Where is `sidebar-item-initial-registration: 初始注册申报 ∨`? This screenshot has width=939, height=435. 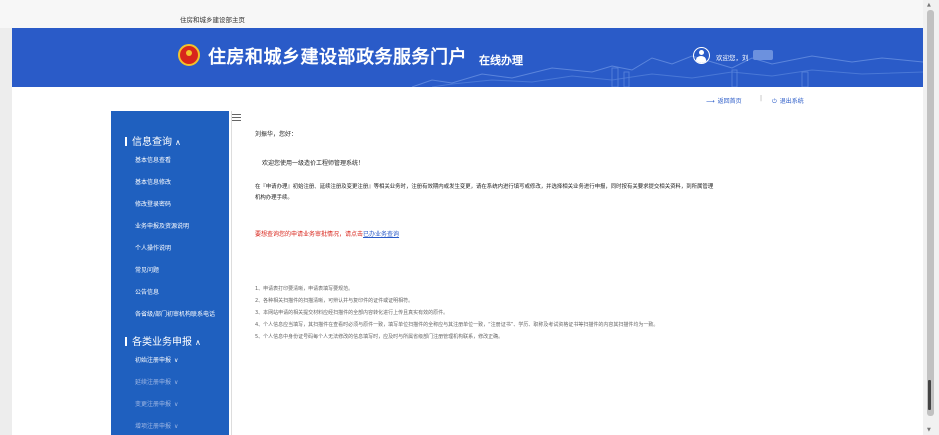
sidebar-item-initial-registration: 初始注册申报 ∨ is located at coordinates (170, 361).